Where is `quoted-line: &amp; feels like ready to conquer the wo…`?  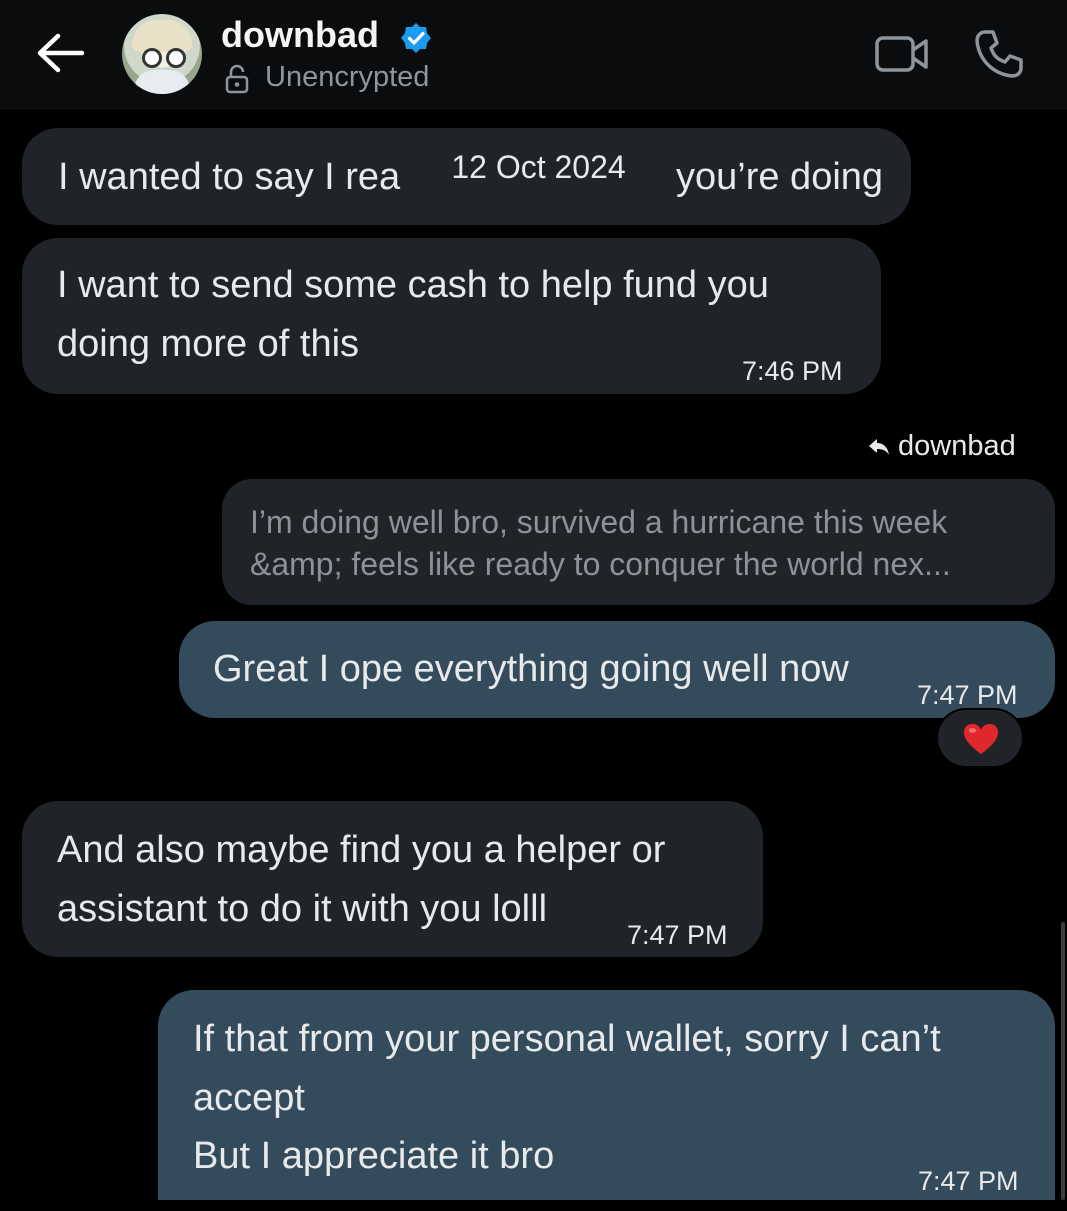 quoted-line: &amp; feels like ready to conquer the wo… is located at coordinates (600, 564).